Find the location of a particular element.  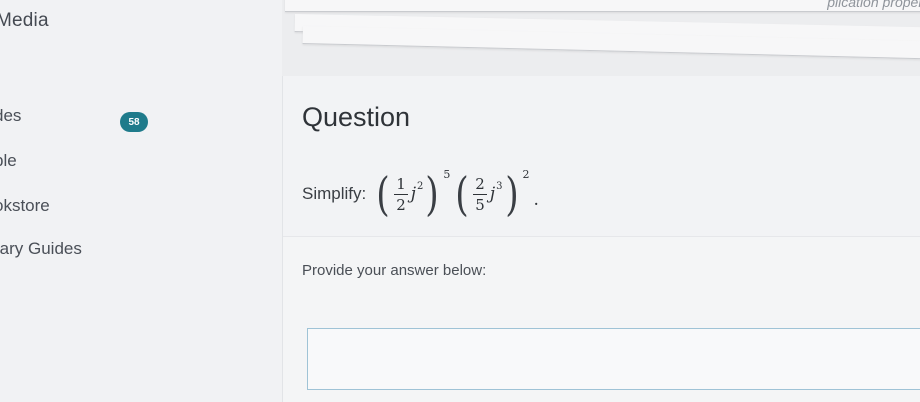

sidebar-item-des: des is located at coordinates (10, 116).